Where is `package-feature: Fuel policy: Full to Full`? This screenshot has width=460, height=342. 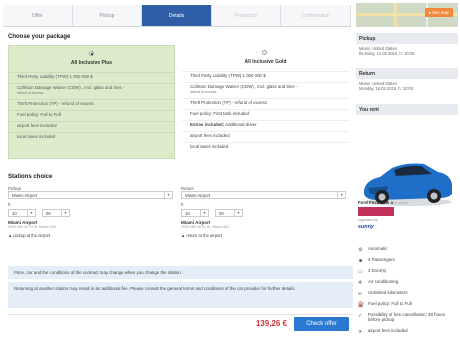 package-feature: Fuel policy: Full to Full is located at coordinates (91, 115).